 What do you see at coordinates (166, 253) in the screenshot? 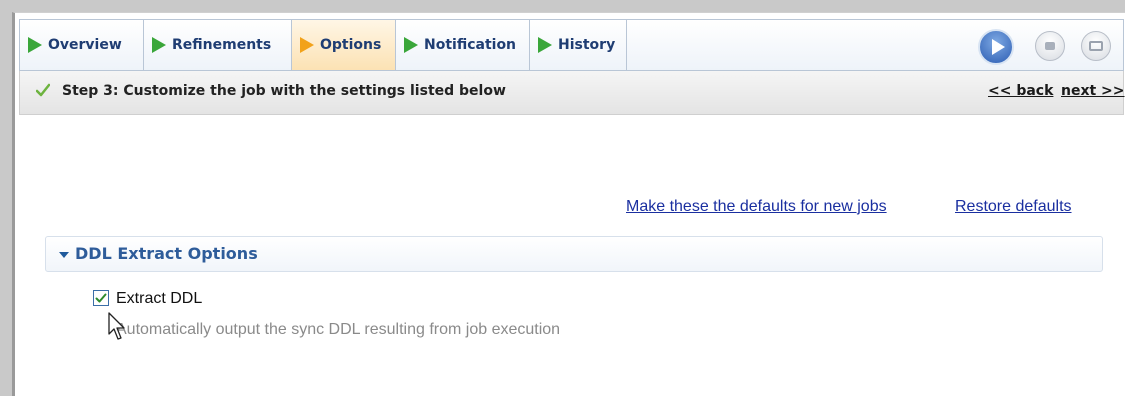
I see `section-title: DDL Extract Options` at bounding box center [166, 253].